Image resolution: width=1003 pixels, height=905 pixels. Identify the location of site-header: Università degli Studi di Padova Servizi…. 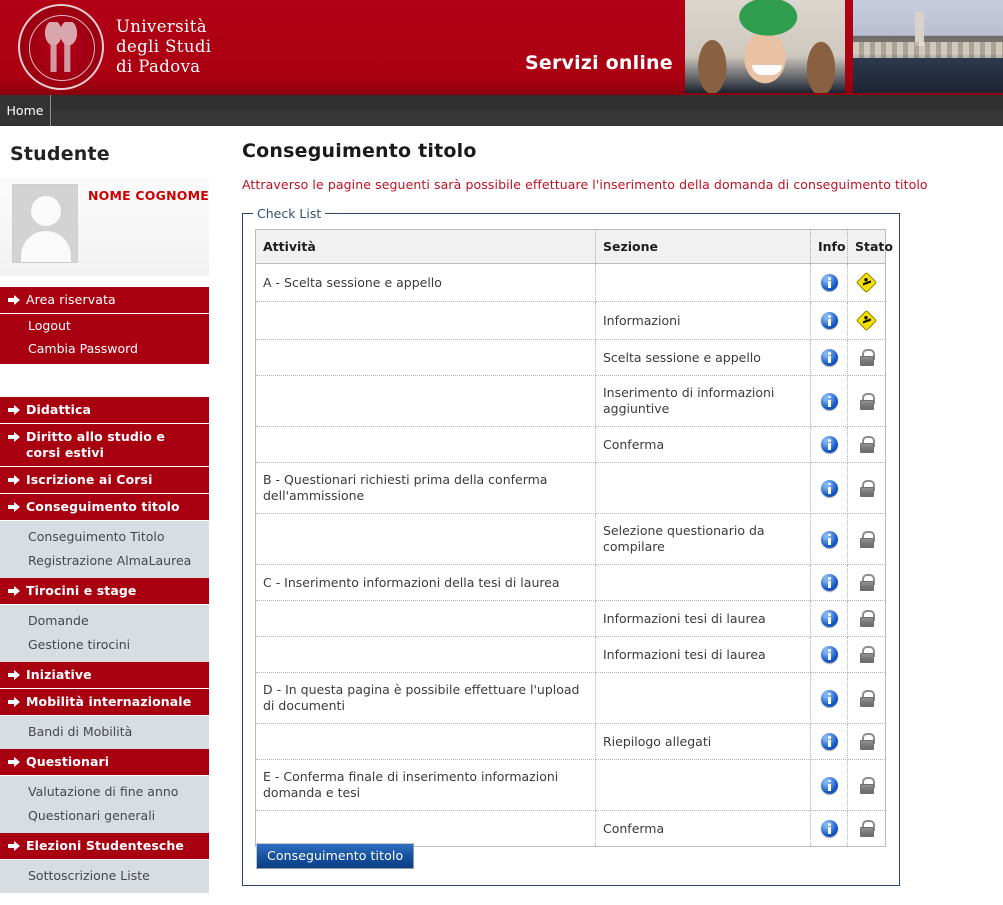
(501, 46).